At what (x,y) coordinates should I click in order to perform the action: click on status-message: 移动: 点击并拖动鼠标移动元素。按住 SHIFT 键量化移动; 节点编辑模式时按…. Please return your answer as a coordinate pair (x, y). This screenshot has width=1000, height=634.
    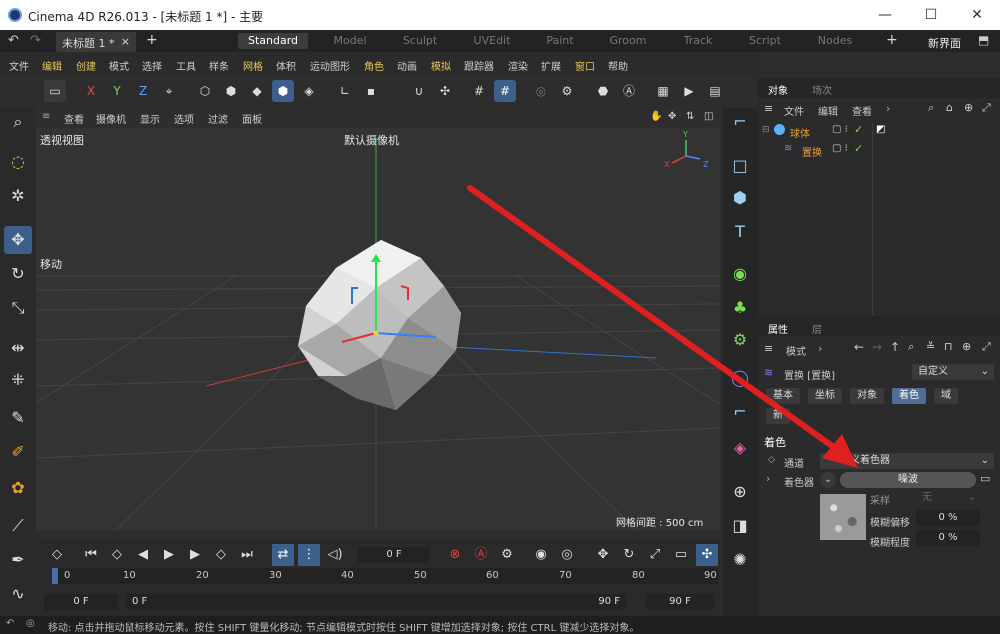
    Looking at the image, I should click on (344, 628).